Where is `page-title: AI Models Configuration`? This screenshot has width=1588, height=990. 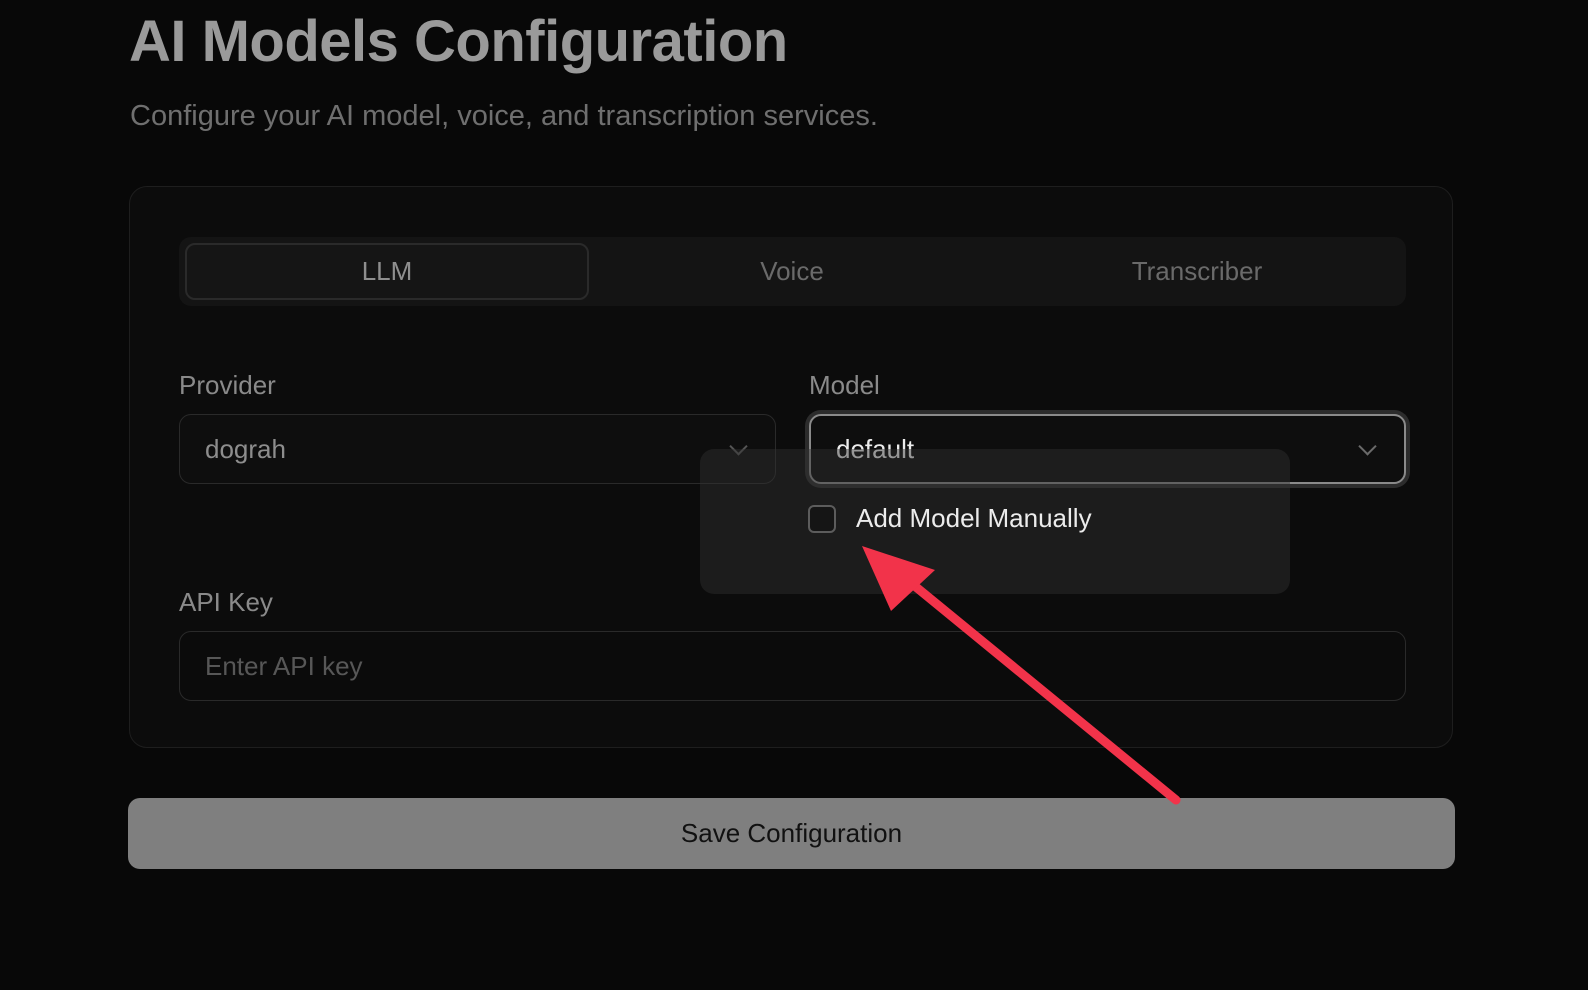 page-title: AI Models Configuration is located at coordinates (458, 41).